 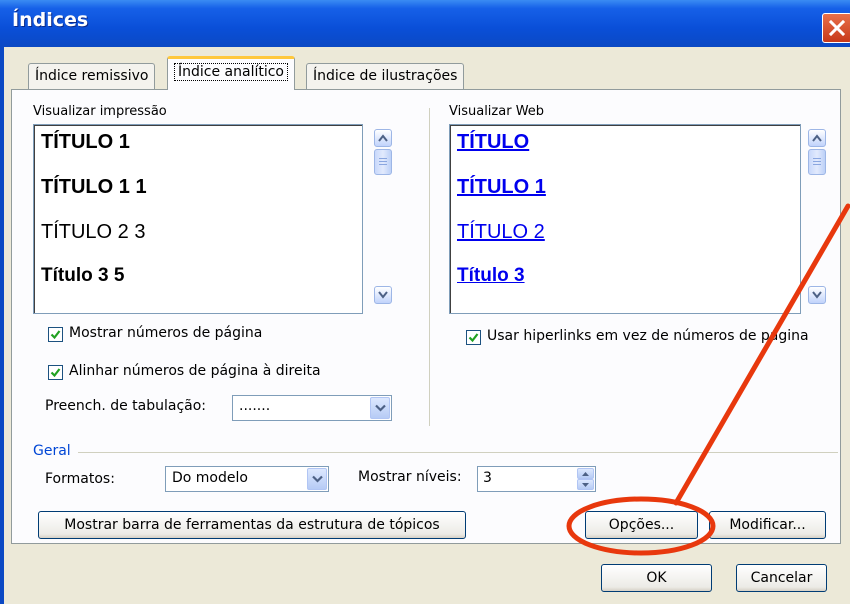 I want to click on show-page-numbers-label: Mostrar números de página, so click(x=165, y=333).